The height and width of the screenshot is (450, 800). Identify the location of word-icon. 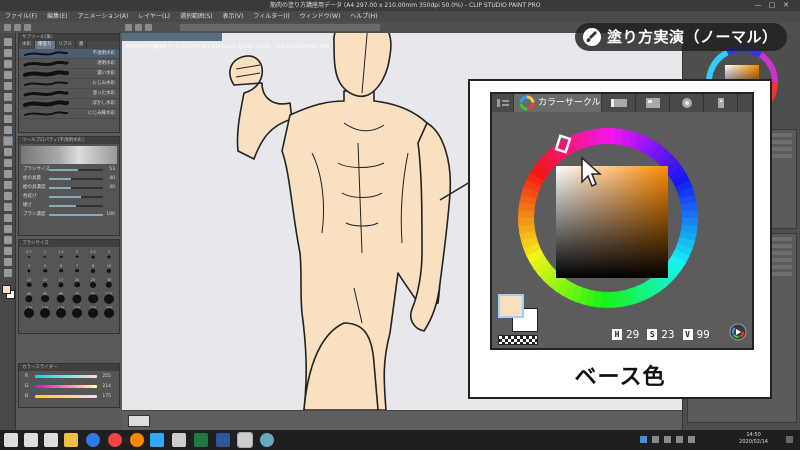
(223, 440).